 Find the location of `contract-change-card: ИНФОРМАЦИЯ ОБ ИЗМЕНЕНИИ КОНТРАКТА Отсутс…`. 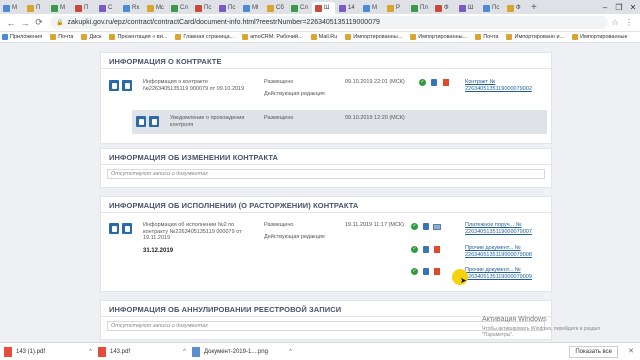

contract-change-card: ИНФОРМАЦИЯ ОБ ИЗМЕНЕНИИ КОНТРАКТА Отсутс… is located at coordinates (326, 168).